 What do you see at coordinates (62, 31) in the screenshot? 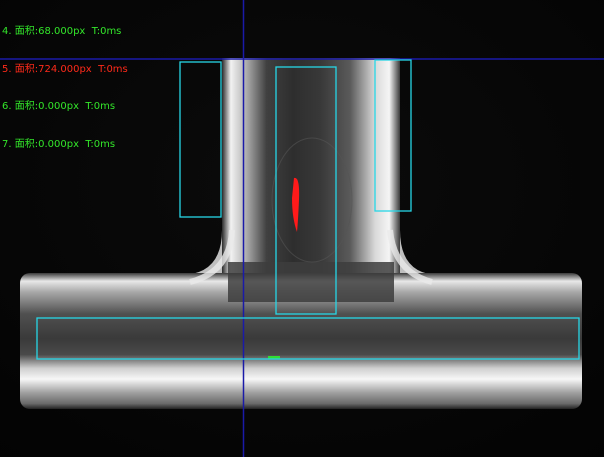
I see `result-line-4: 4. 面积:68.000px T:0ms` at bounding box center [62, 31].